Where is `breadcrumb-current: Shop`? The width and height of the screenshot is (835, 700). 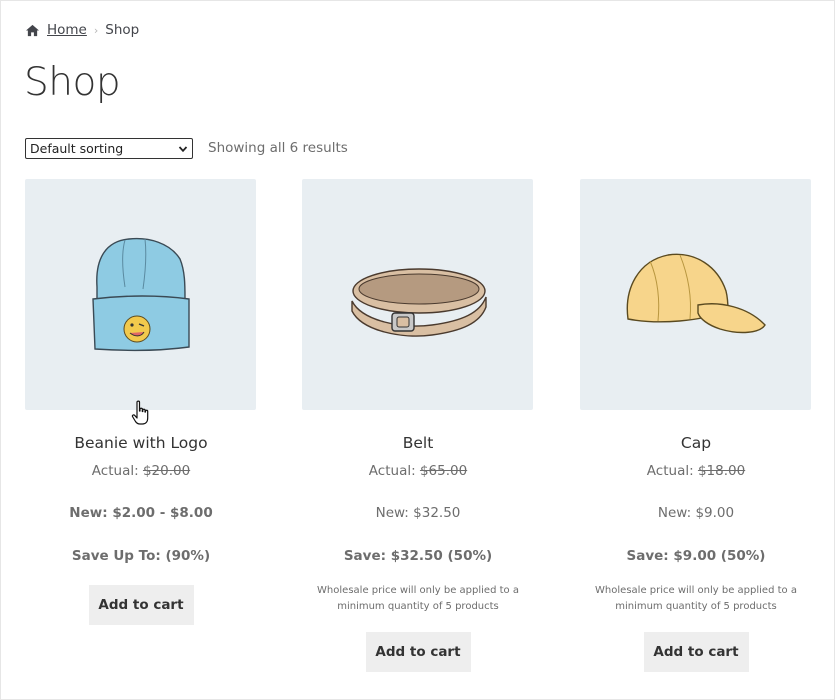 breadcrumb-current: Shop is located at coordinates (122, 30).